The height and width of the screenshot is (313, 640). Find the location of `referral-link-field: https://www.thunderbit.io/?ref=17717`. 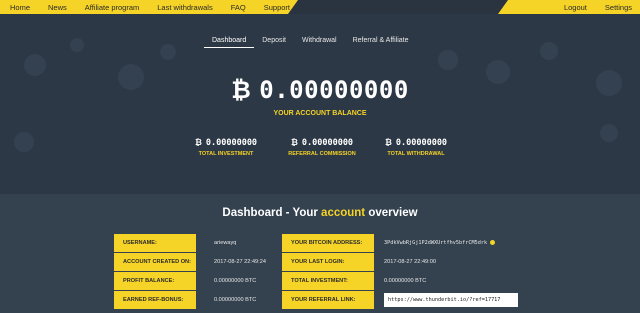

referral-link-field: https://www.thunderbit.io/?ref=17717 is located at coordinates (451, 300).